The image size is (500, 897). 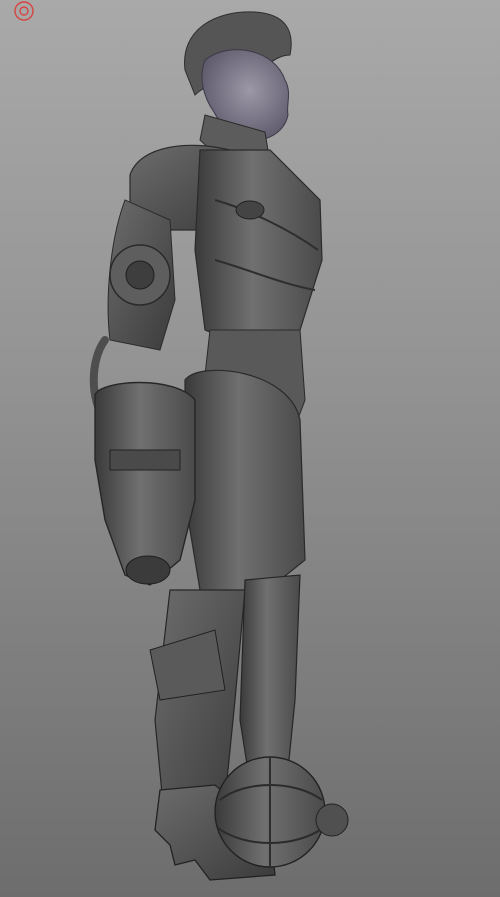 What do you see at coordinates (258, 247) in the screenshot?
I see `chest-plate` at bounding box center [258, 247].